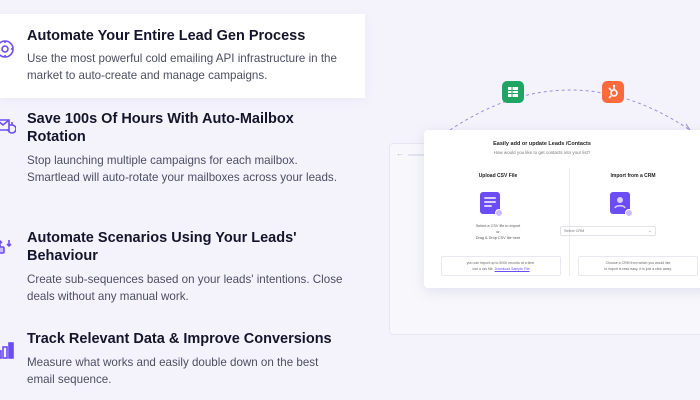  I want to click on crm-select: Select CRM ⌄, so click(608, 231).